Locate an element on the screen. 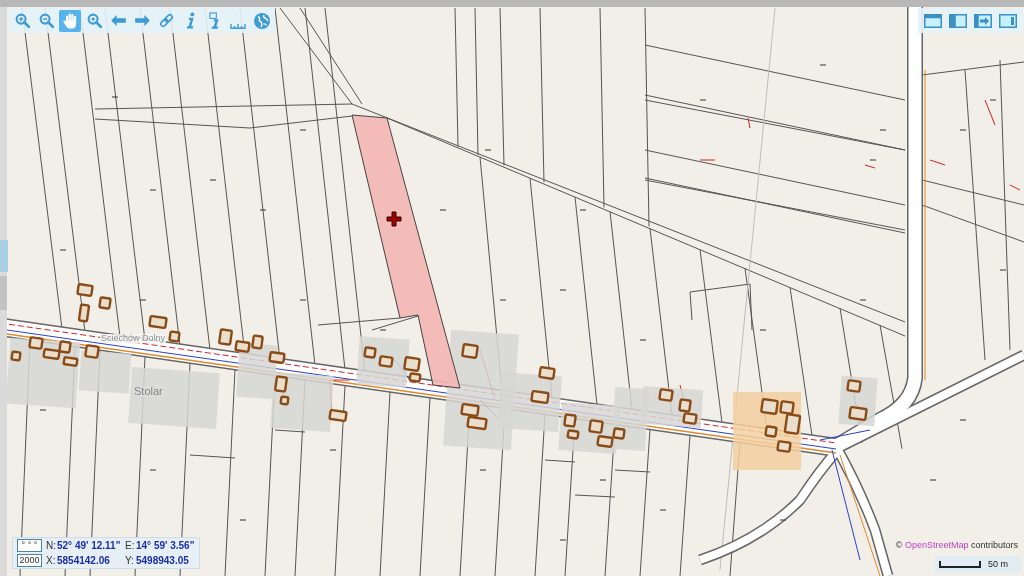  coordinate-value: 5854142.06 is located at coordinates (84, 560).